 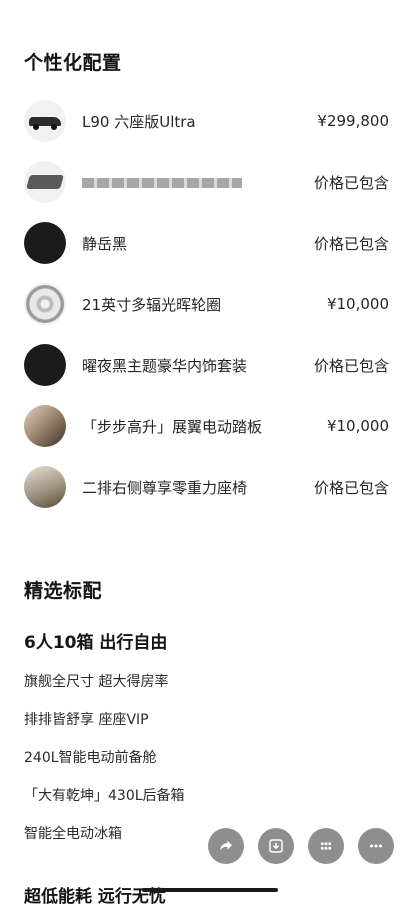 What do you see at coordinates (165, 365) in the screenshot?
I see `config-label: 曜夜黑主题豪华内饰套装` at bounding box center [165, 365].